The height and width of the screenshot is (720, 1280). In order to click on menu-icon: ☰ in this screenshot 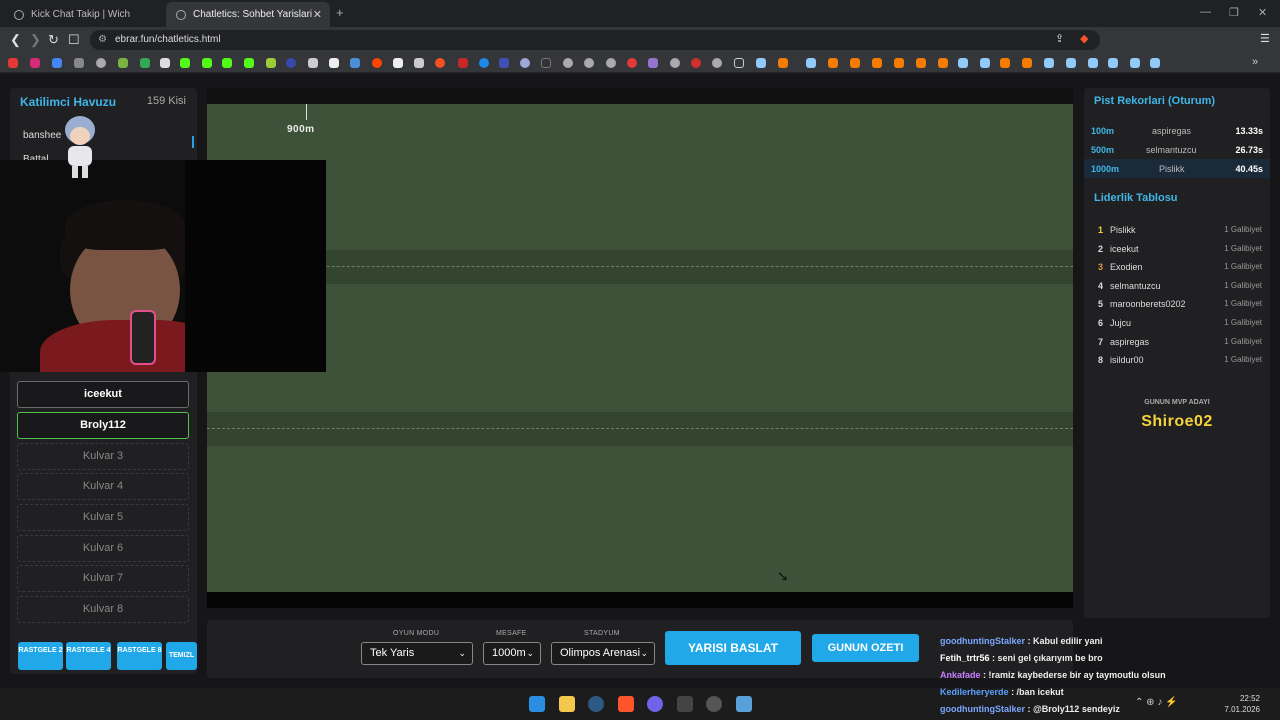, I will do `click(1265, 38)`.